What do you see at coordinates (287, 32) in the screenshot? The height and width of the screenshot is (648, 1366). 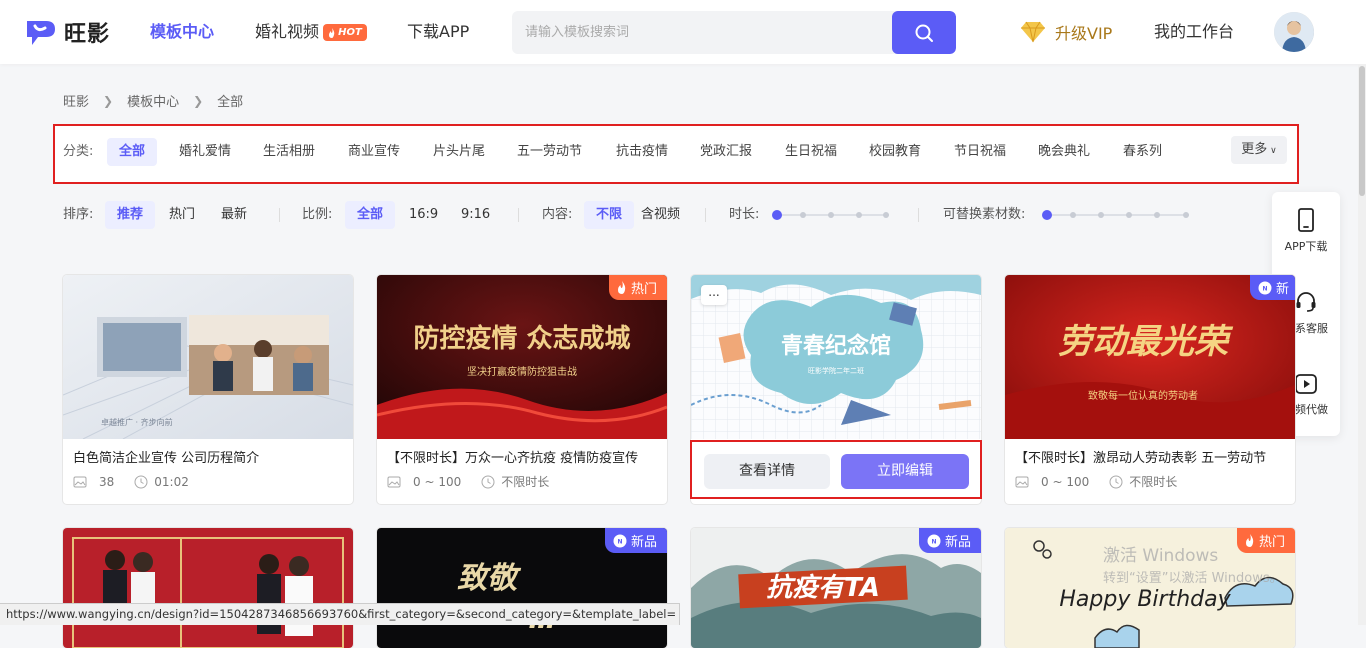 I see `nav-wedding-video: 婚礼视频` at bounding box center [287, 32].